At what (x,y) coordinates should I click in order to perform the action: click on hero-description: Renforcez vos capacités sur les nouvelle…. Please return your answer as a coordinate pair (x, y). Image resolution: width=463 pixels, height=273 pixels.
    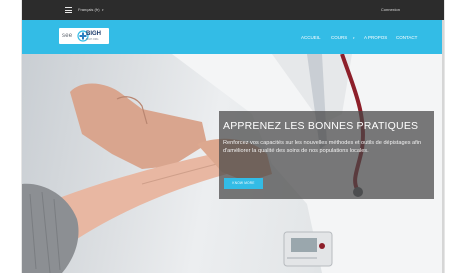
    Looking at the image, I should click on (322, 147).